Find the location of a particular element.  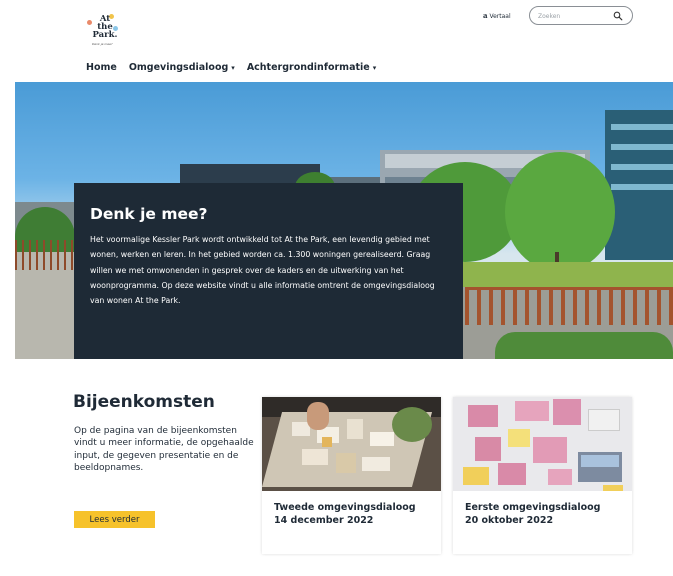

site-logo: At the Park. Denk je mee? is located at coordinates (104, 31).